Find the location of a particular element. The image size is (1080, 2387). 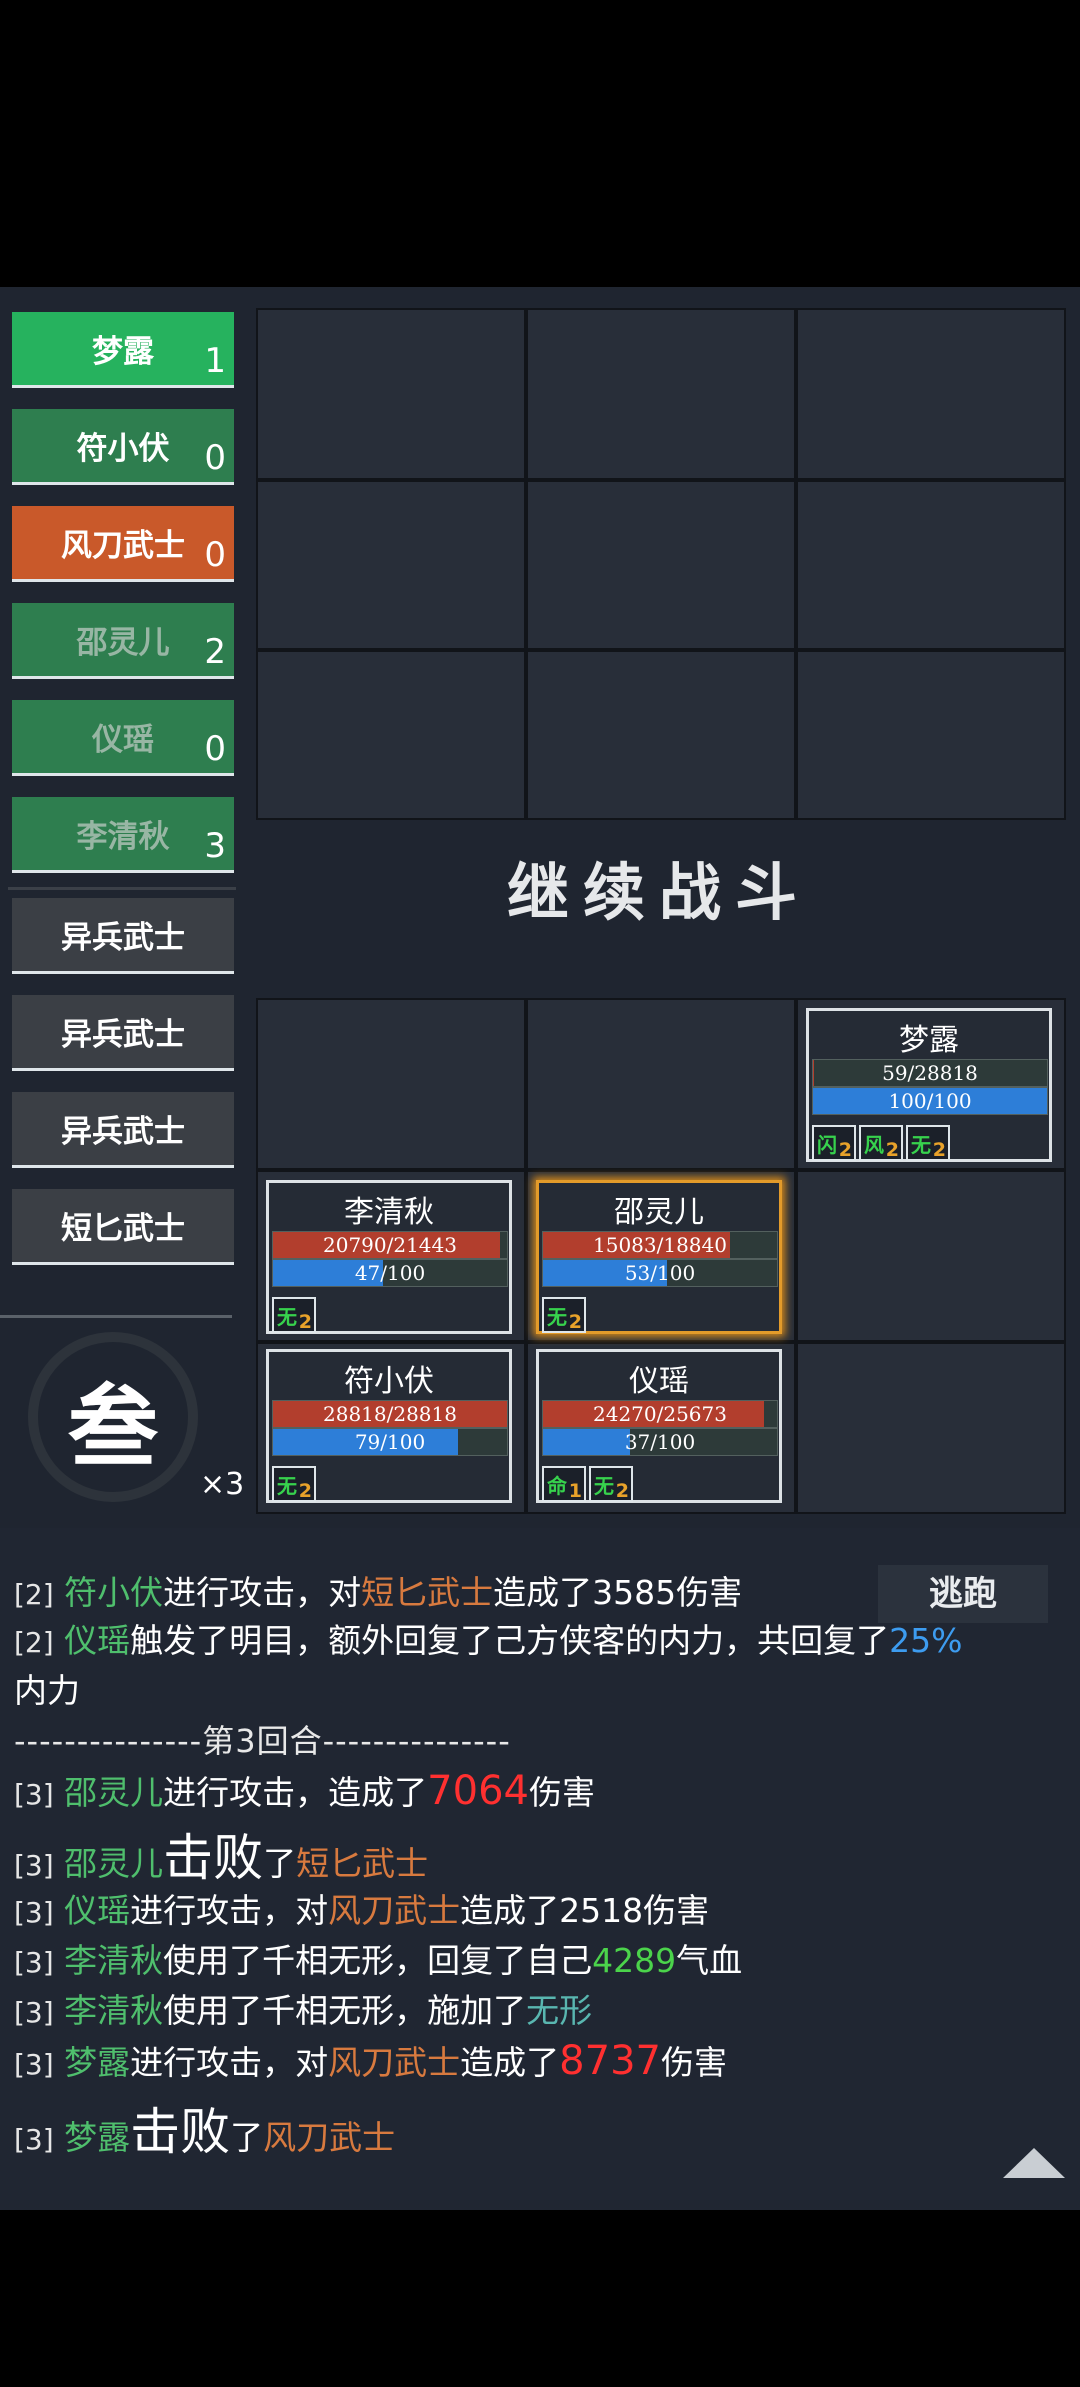

log-actor: 符小伏 is located at coordinates (114, 1592).